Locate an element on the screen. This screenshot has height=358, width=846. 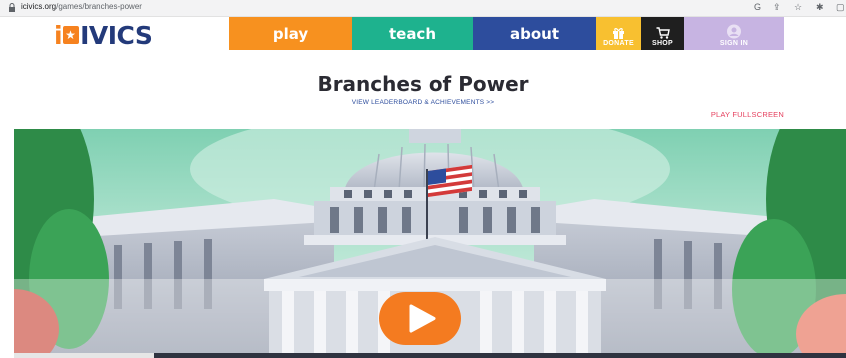
window-icon: ▢ is located at coordinates (840, 7).